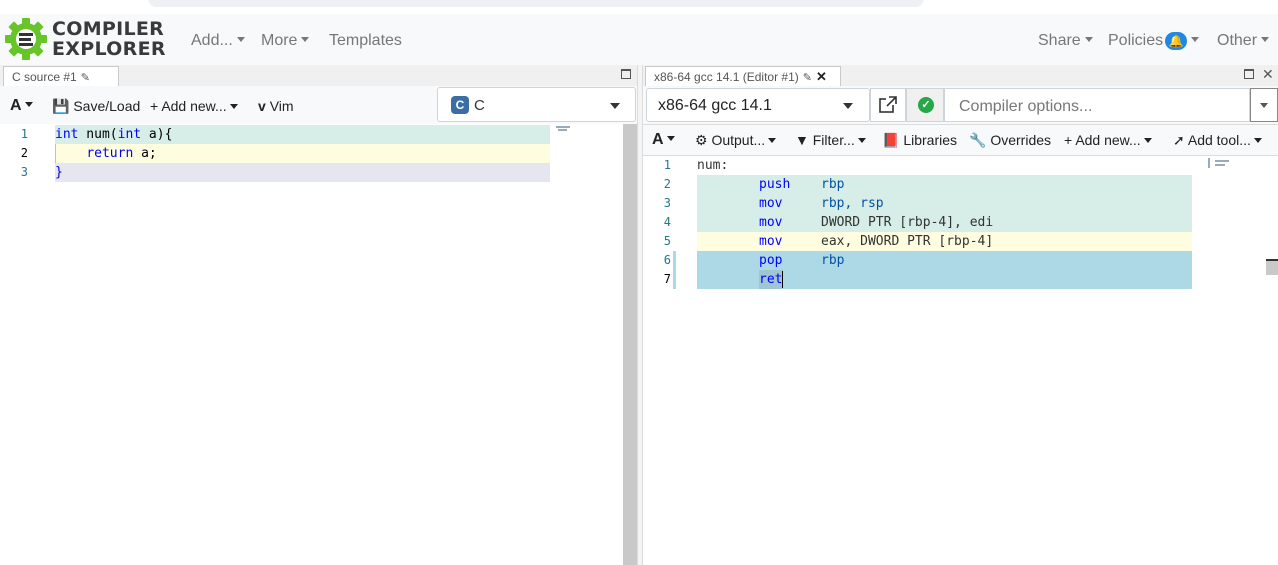 This screenshot has width=1278, height=565. Describe the element at coordinates (891, 140) in the screenshot. I see `book-icon: 📕` at that location.